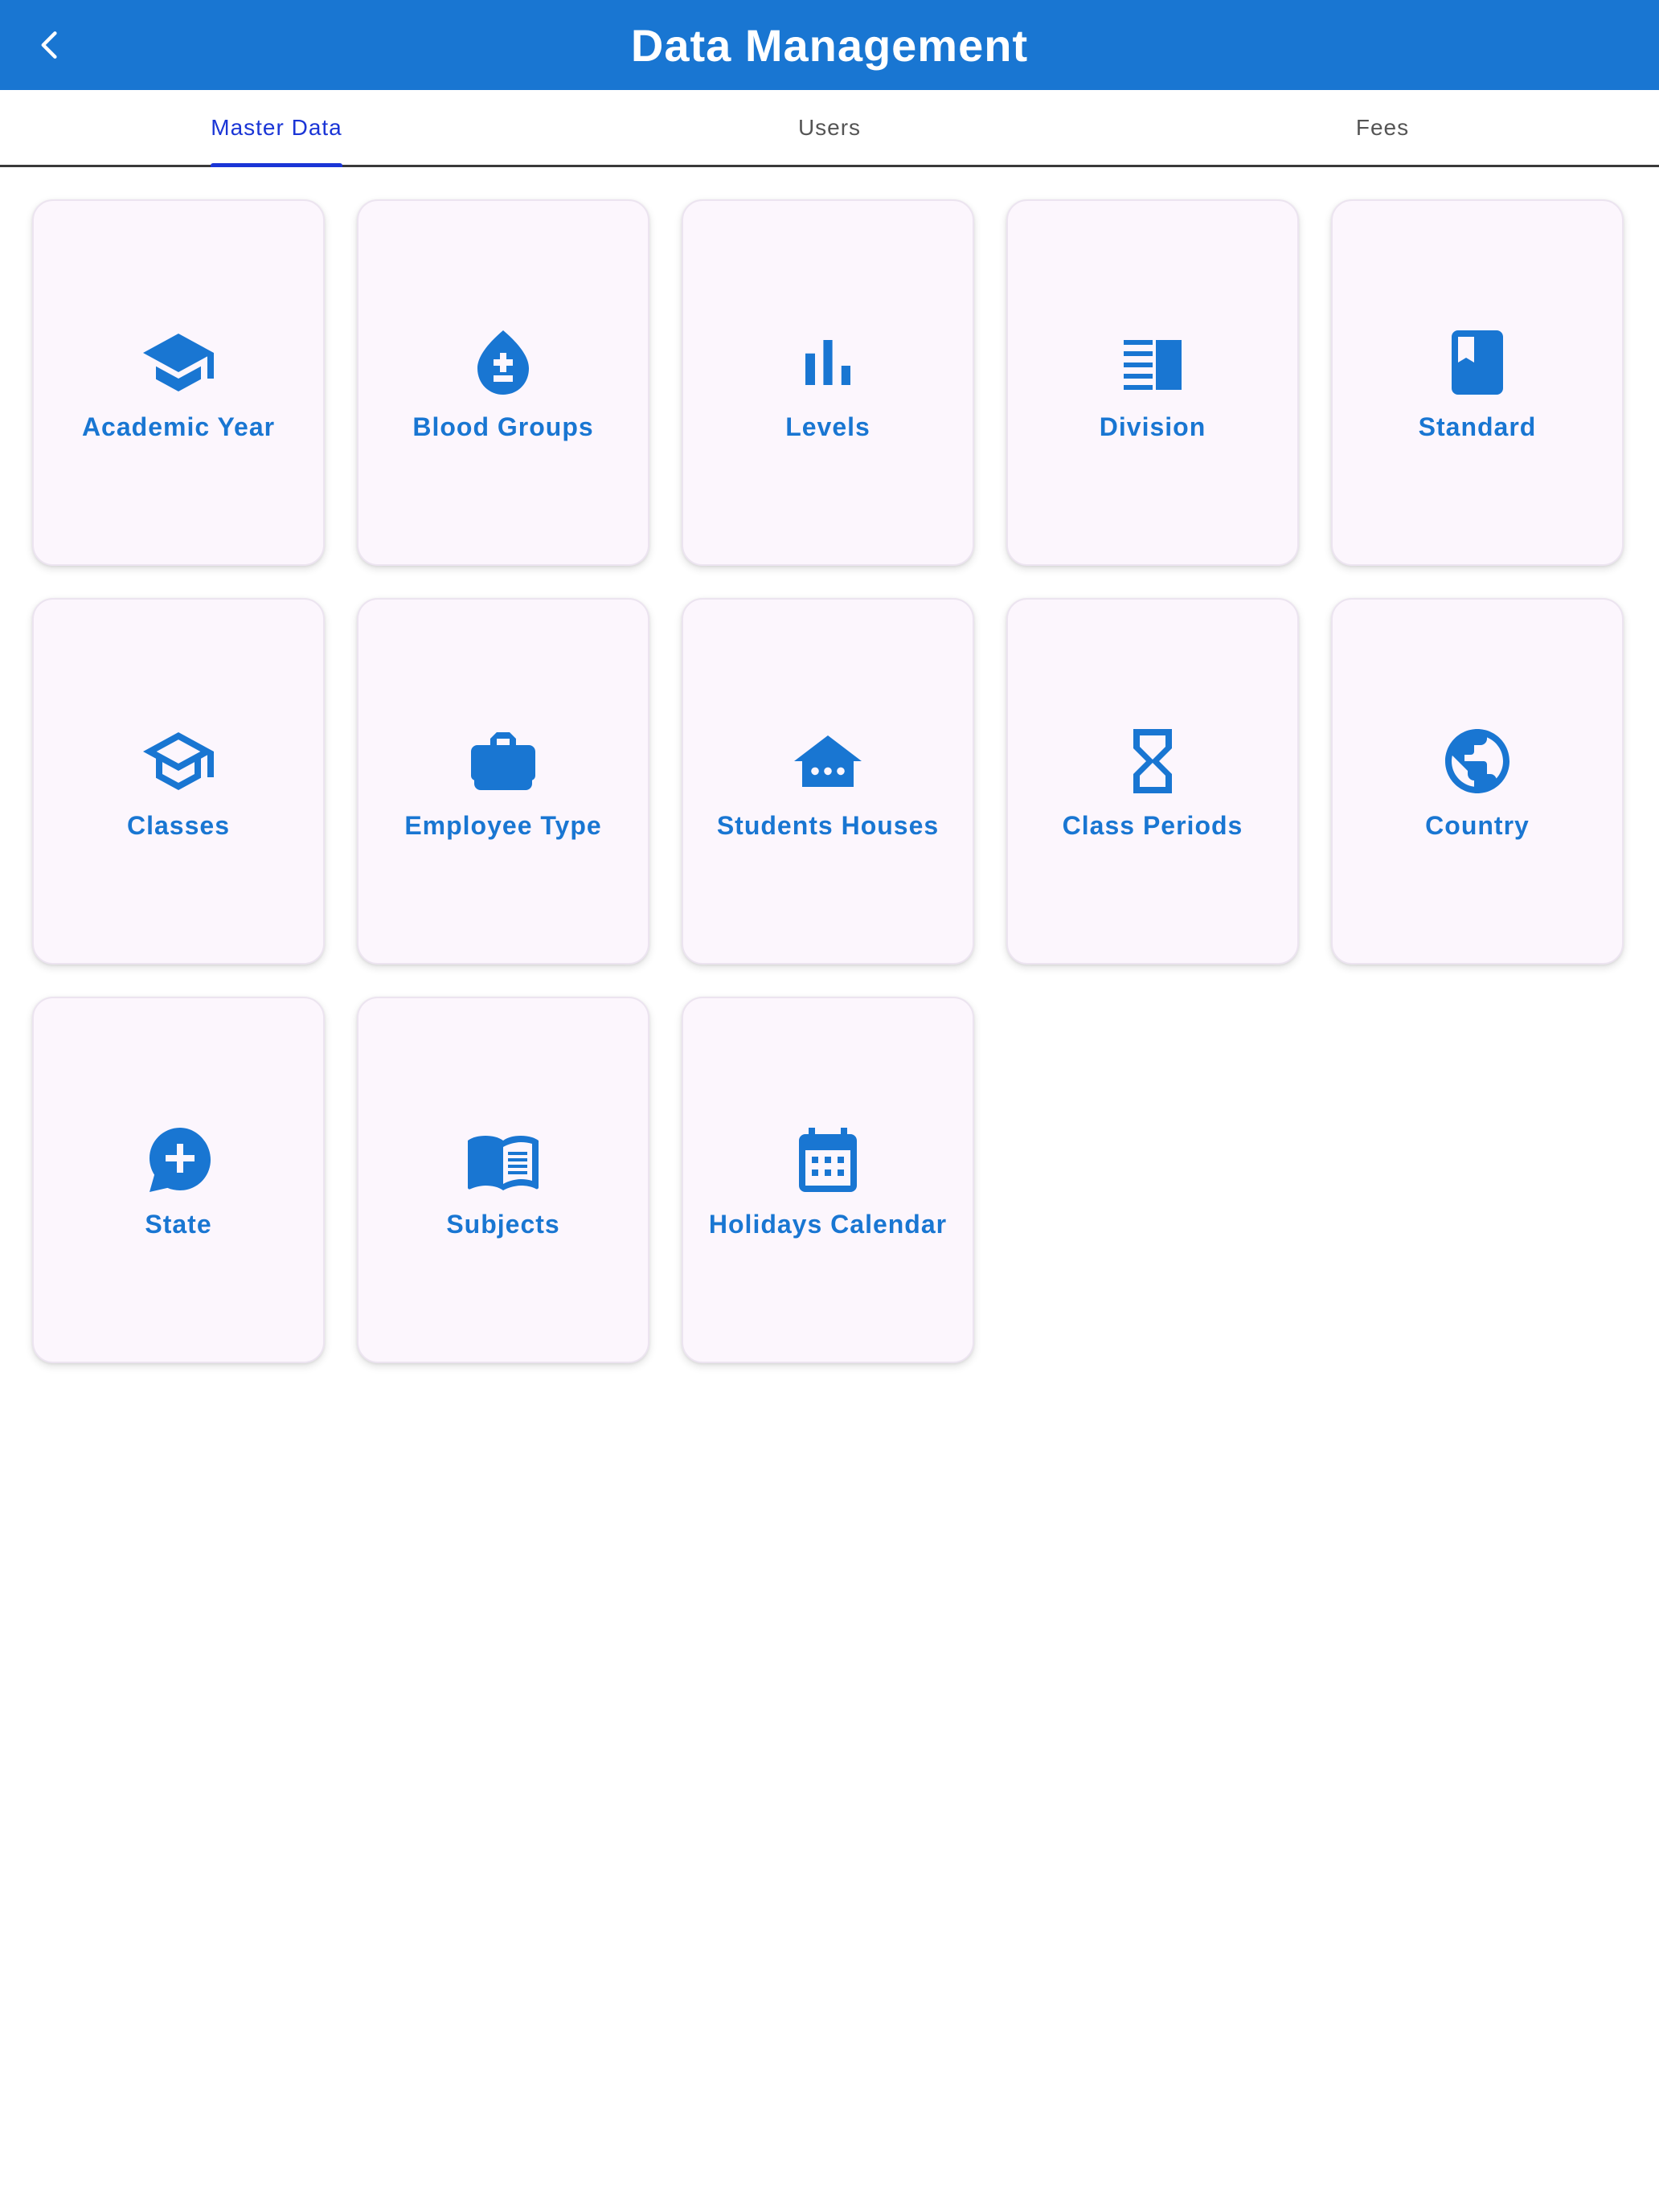  I want to click on view-list-icon, so click(1152, 362).